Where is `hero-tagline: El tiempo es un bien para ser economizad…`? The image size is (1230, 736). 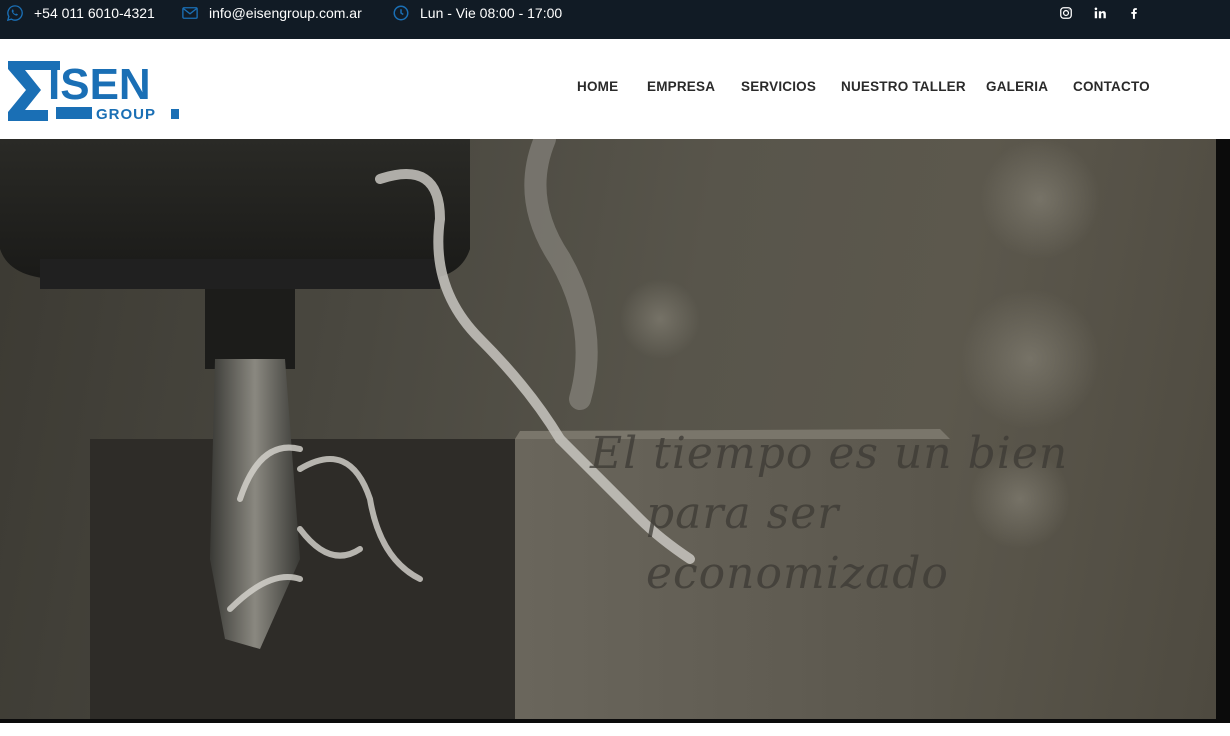
hero-tagline: El tiempo es un bien para ser economizad… is located at coordinates (870, 514).